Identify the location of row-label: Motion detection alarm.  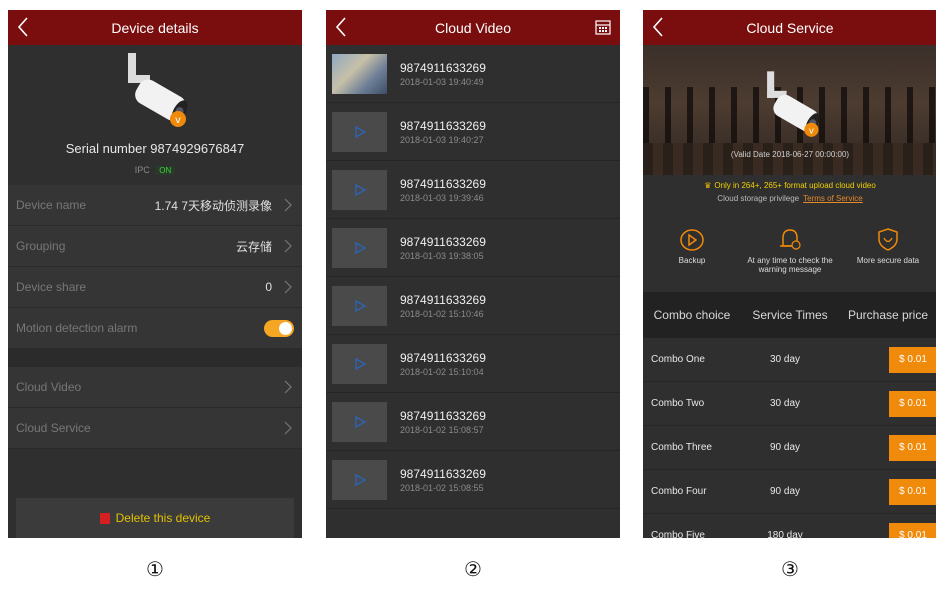
(77, 328).